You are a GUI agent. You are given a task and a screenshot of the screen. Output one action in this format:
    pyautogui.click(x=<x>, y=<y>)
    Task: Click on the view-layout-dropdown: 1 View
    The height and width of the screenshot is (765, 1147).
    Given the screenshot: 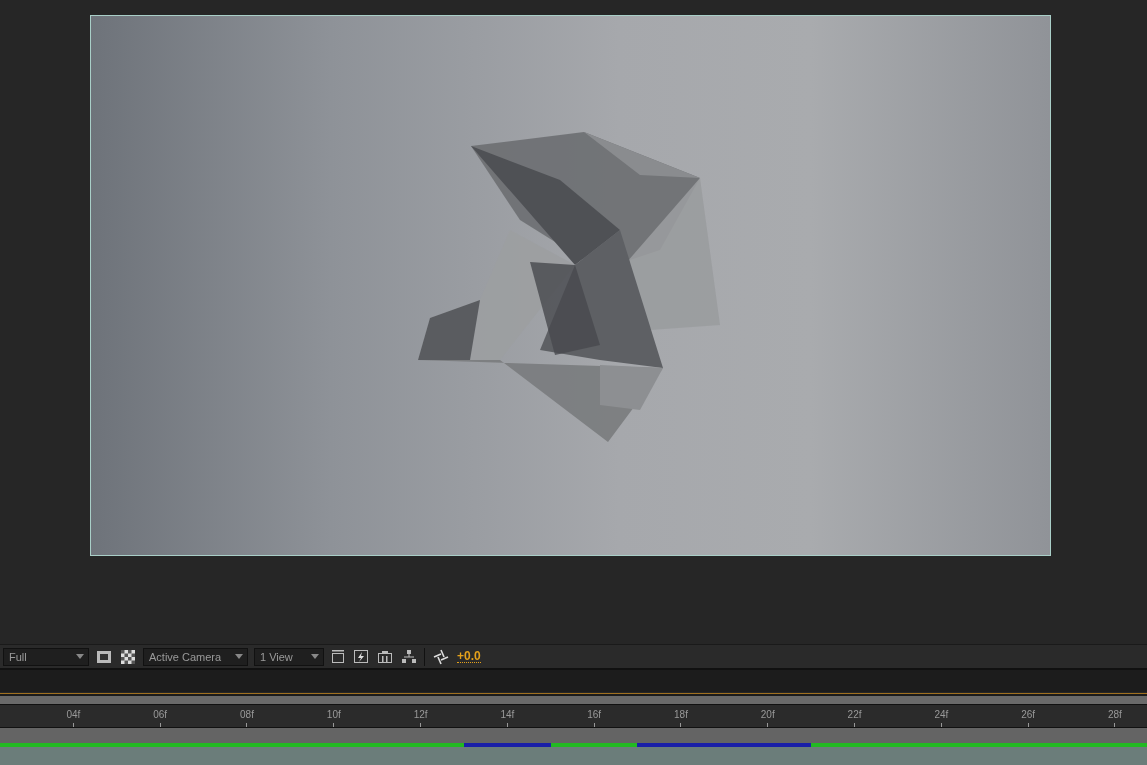 What is the action you would take?
    pyautogui.click(x=289, y=656)
    